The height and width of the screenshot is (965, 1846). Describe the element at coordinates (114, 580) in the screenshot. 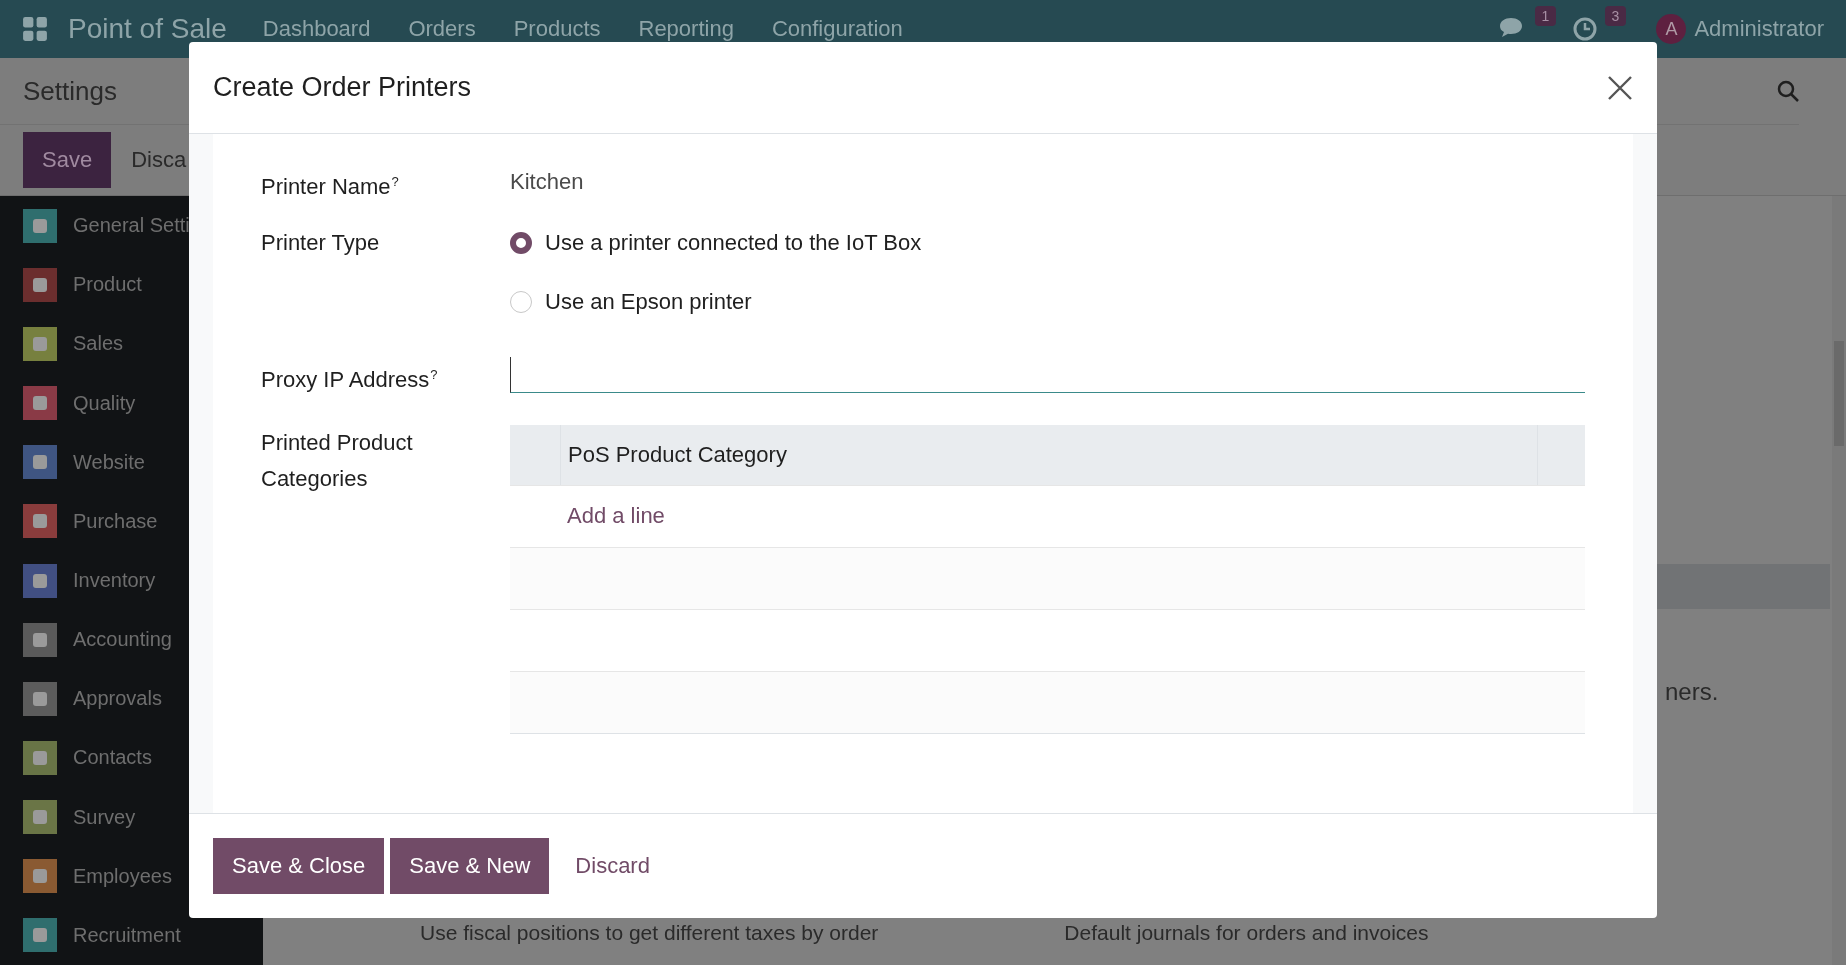

I see `sidebar-item: Inventory` at that location.